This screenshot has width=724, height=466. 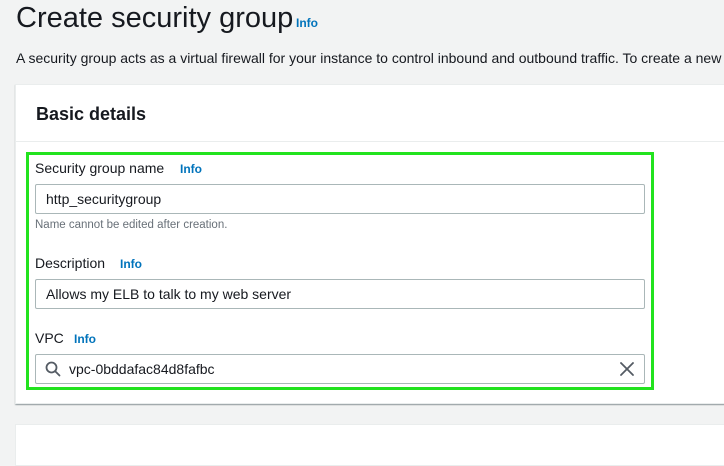 What do you see at coordinates (53, 369) in the screenshot?
I see `search-icon` at bounding box center [53, 369].